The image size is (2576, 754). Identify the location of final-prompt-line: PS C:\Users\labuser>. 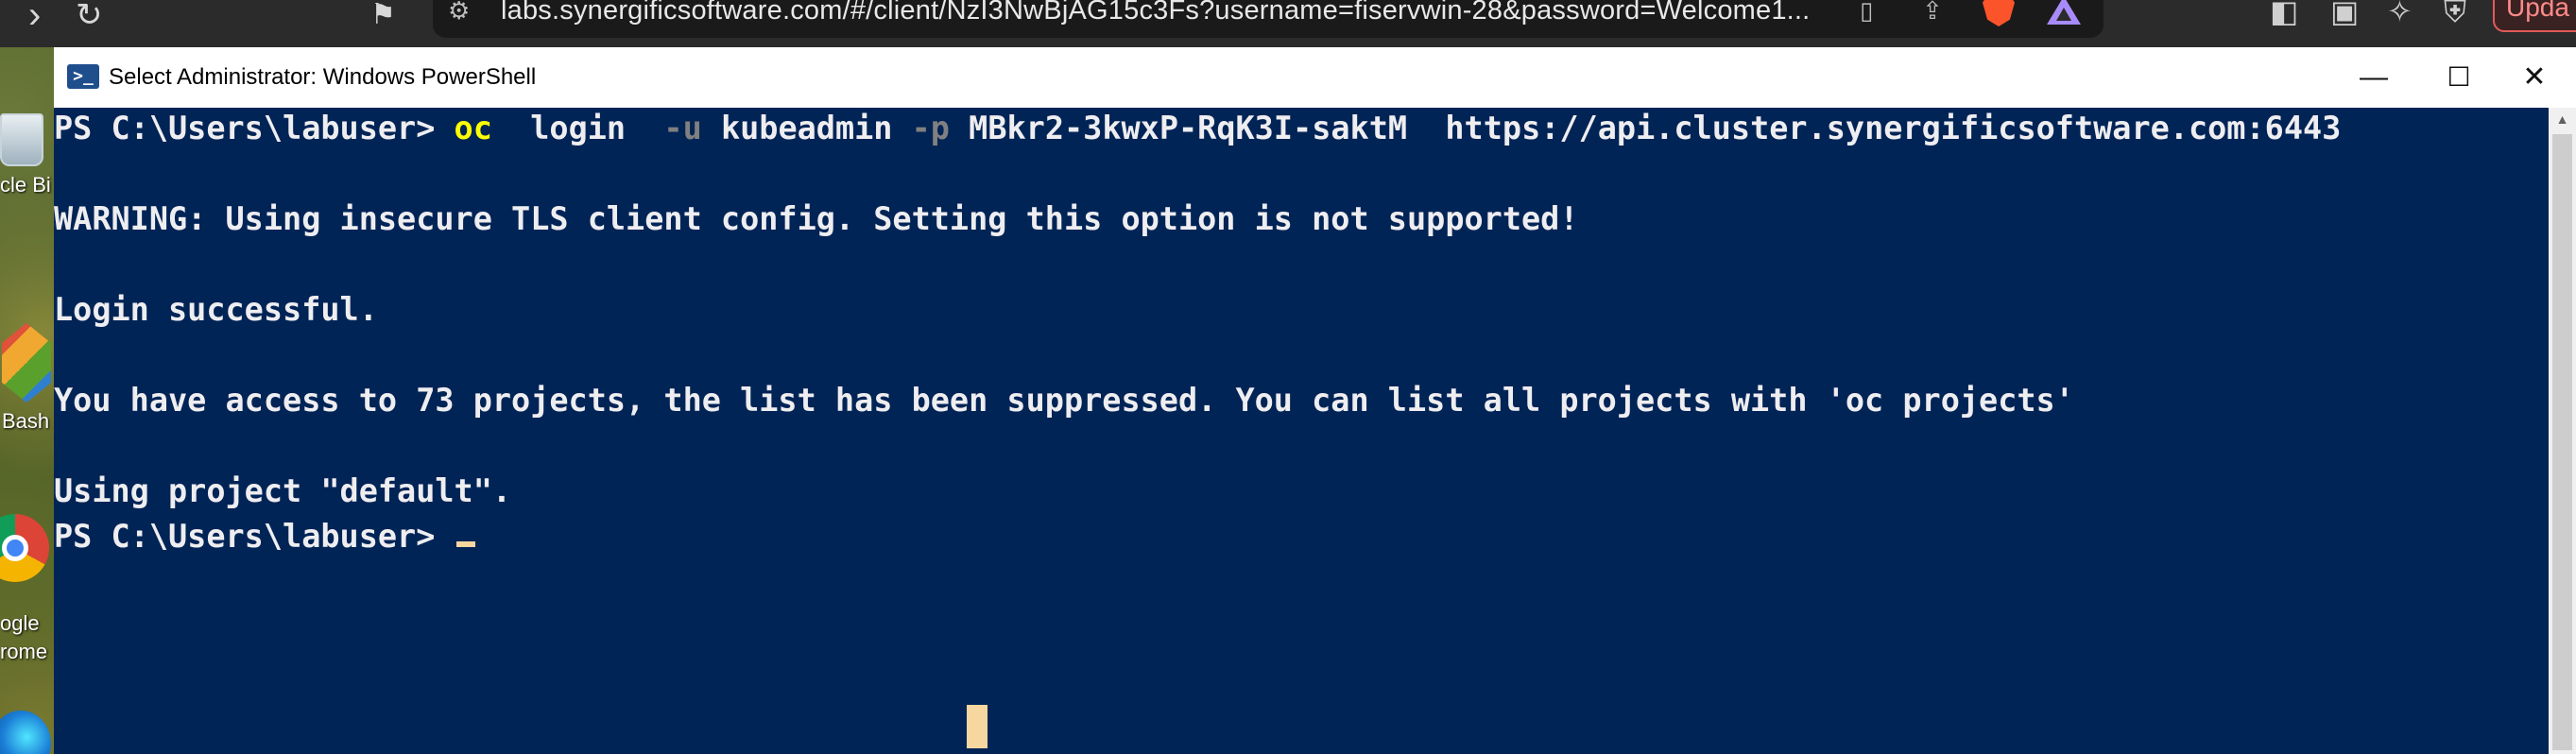
(264, 537).